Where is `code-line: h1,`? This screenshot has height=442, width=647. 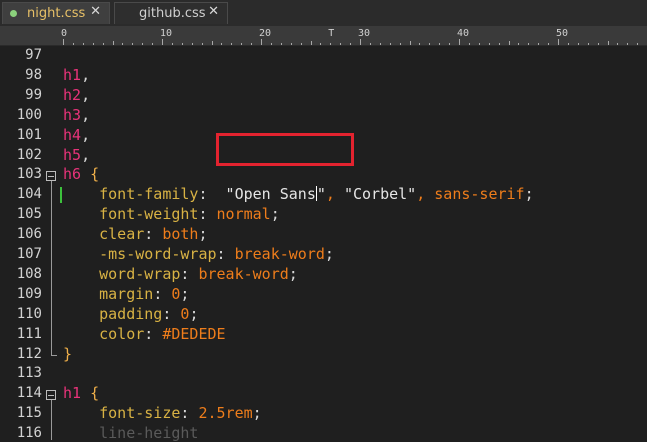
code-line: h1, is located at coordinates (76, 75).